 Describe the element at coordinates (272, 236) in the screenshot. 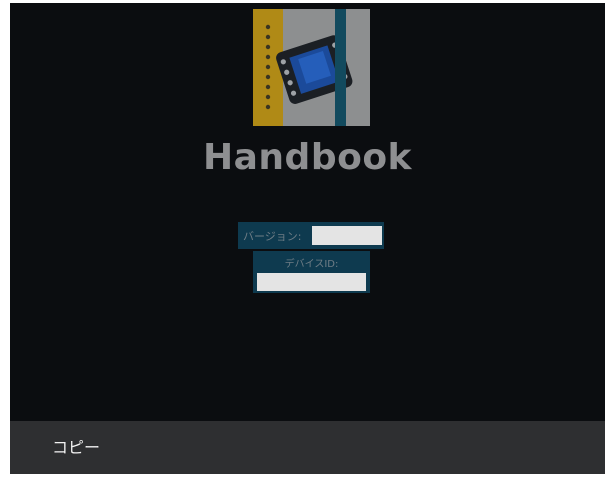

I see `version-label: バージョン:` at that location.